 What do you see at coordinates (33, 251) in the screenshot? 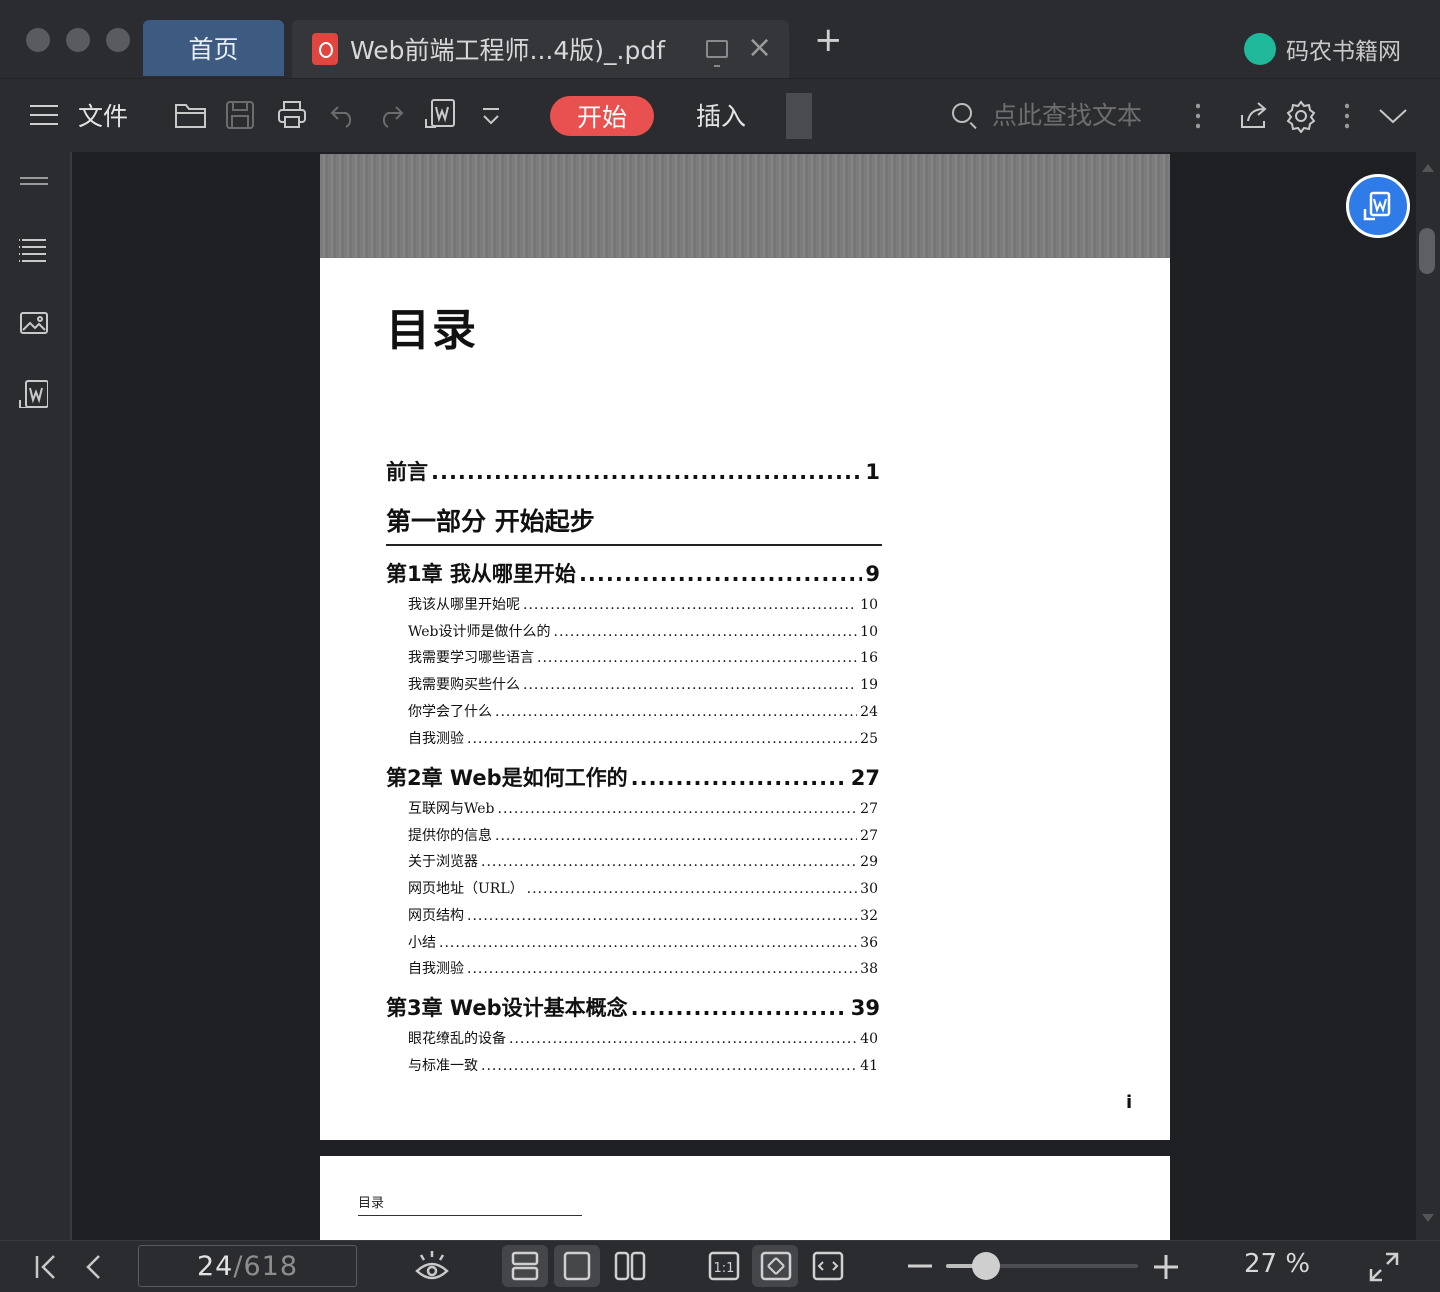
I see `outline-list-icon` at bounding box center [33, 251].